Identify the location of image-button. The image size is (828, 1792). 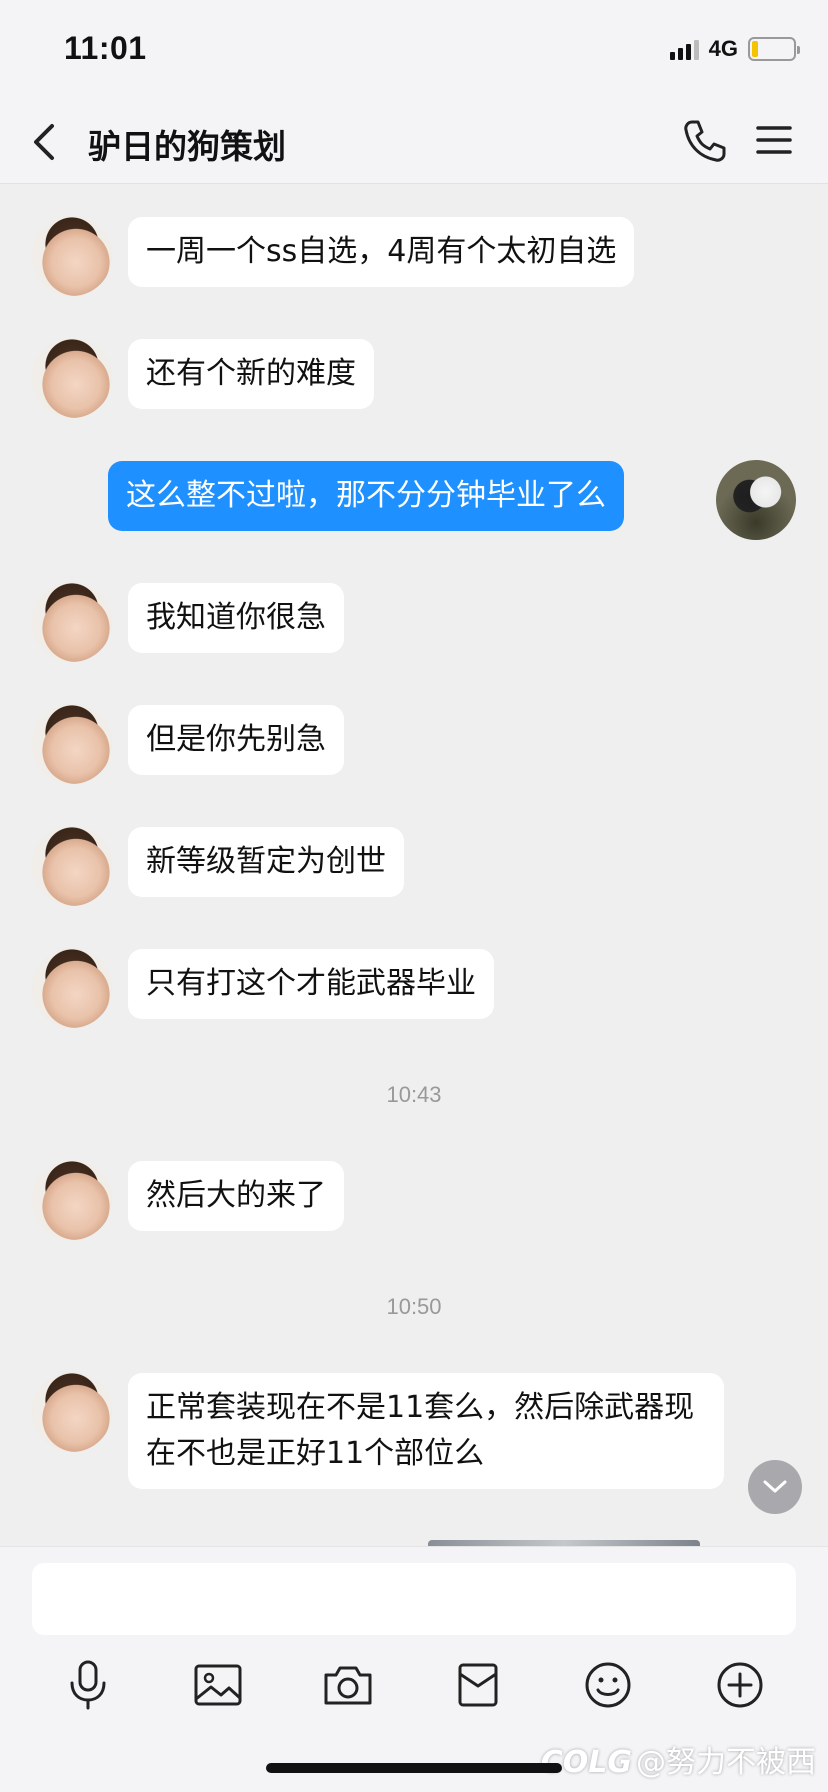
(218, 1685).